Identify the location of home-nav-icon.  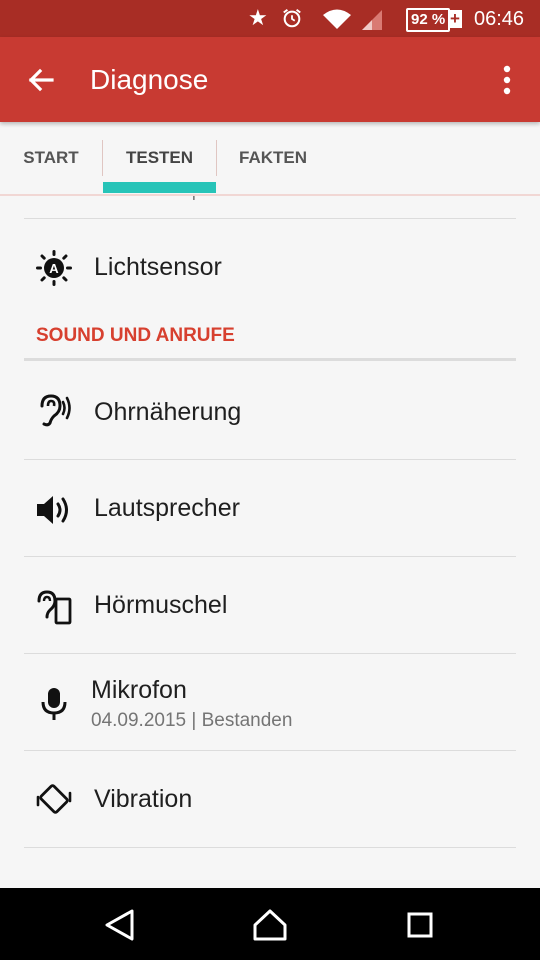
(270, 925).